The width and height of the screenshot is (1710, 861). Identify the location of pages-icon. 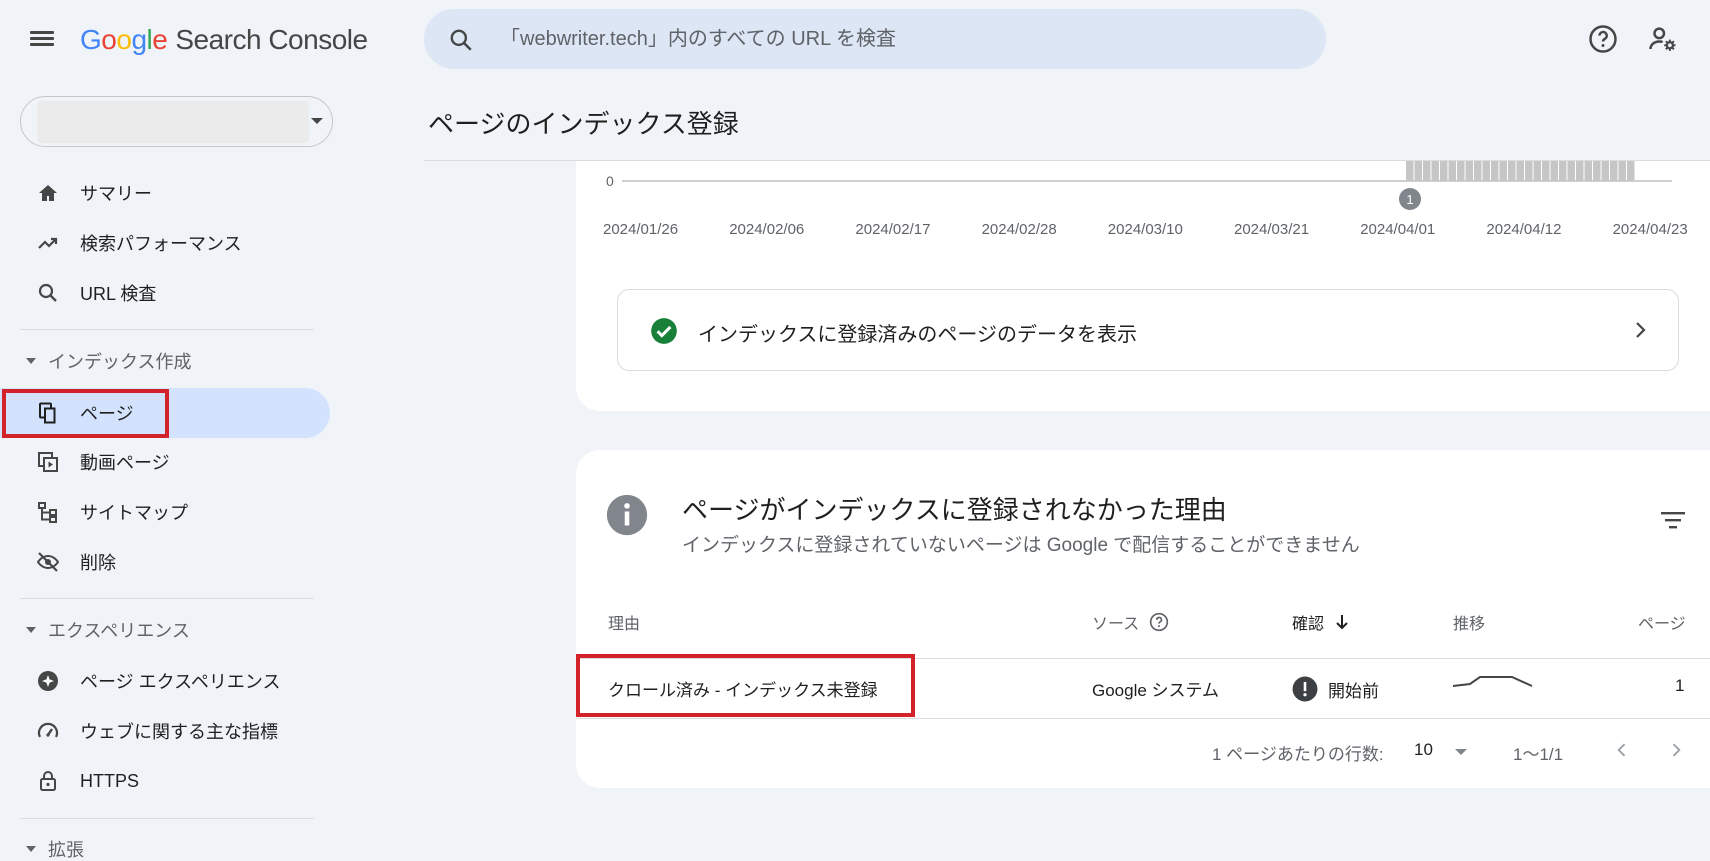
(47, 413).